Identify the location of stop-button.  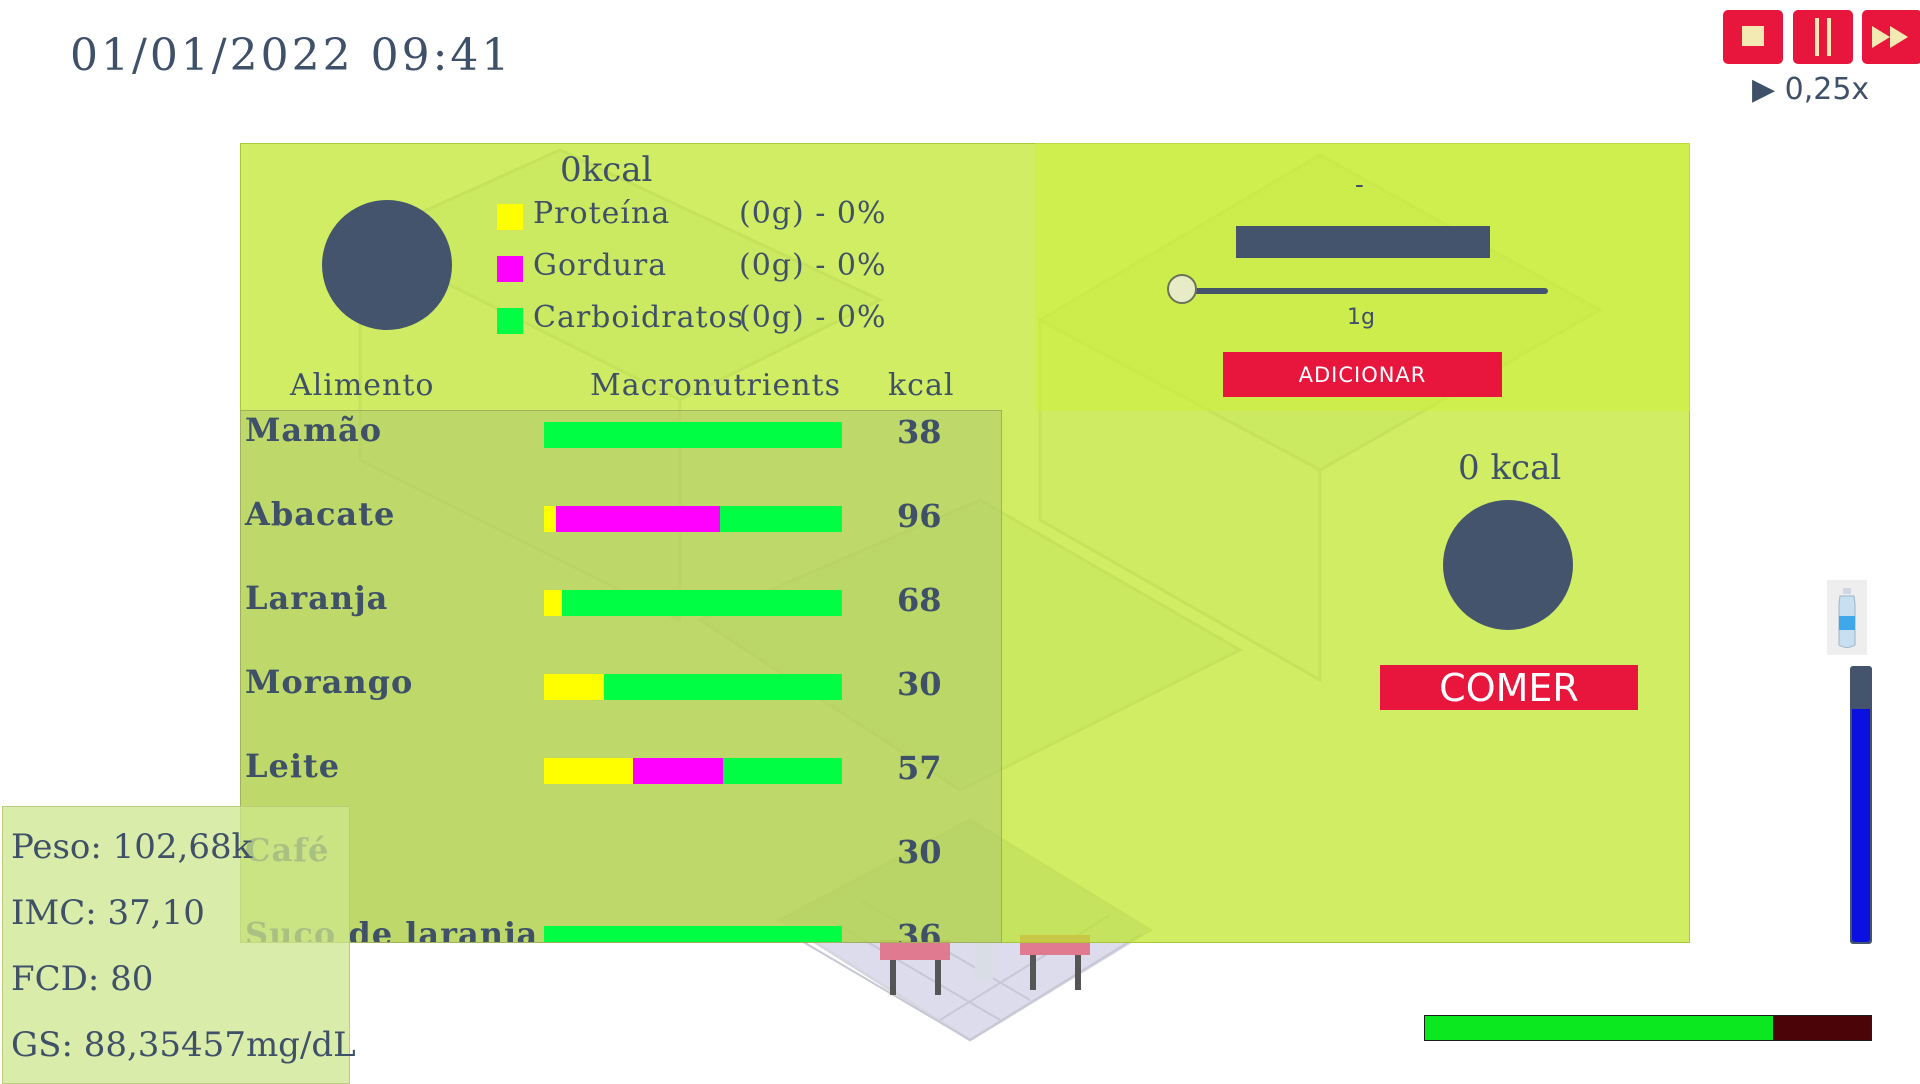
(1753, 37).